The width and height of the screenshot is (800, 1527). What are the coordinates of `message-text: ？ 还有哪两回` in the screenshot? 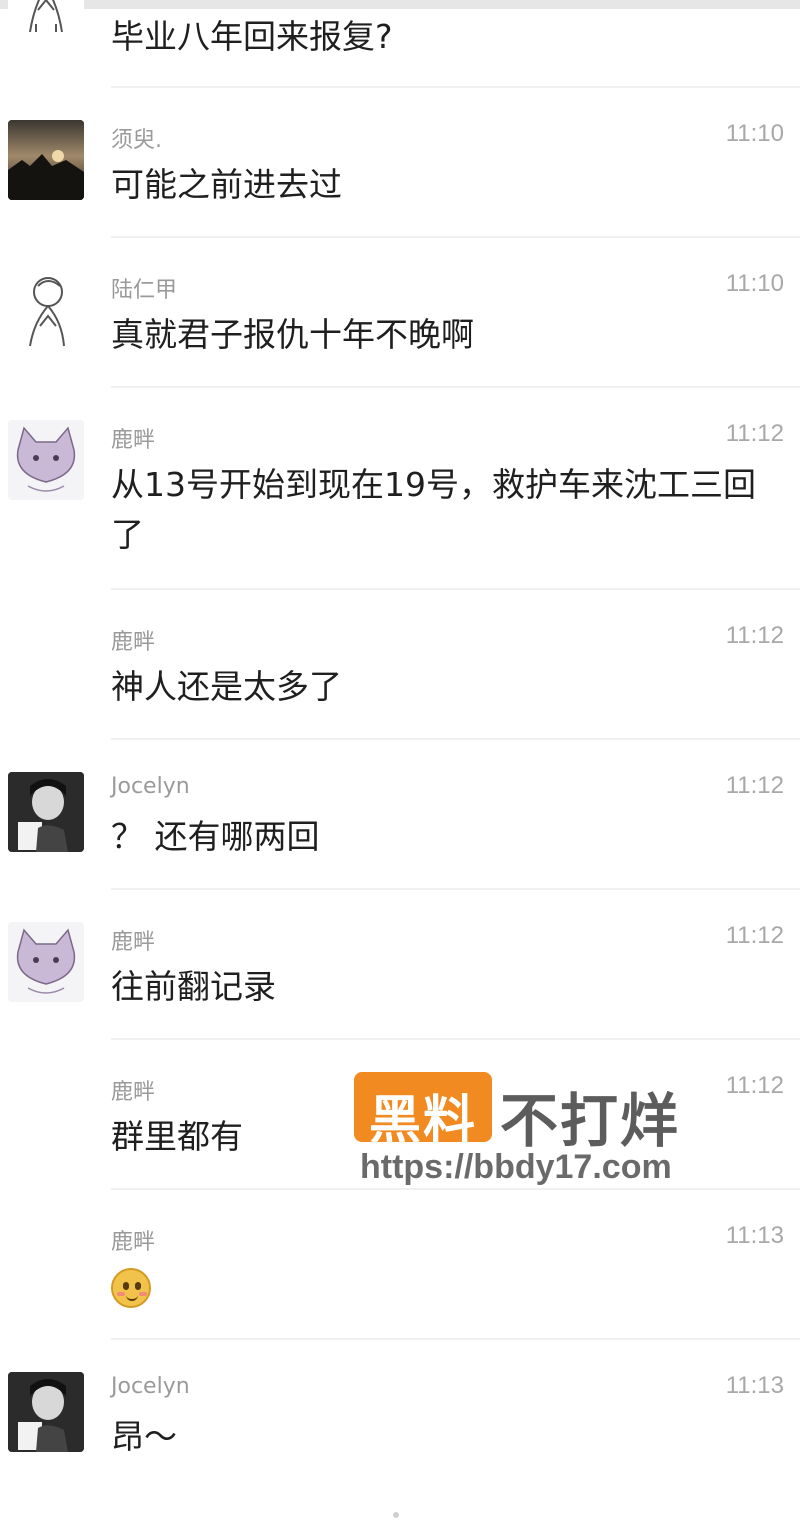 It's located at (215, 836).